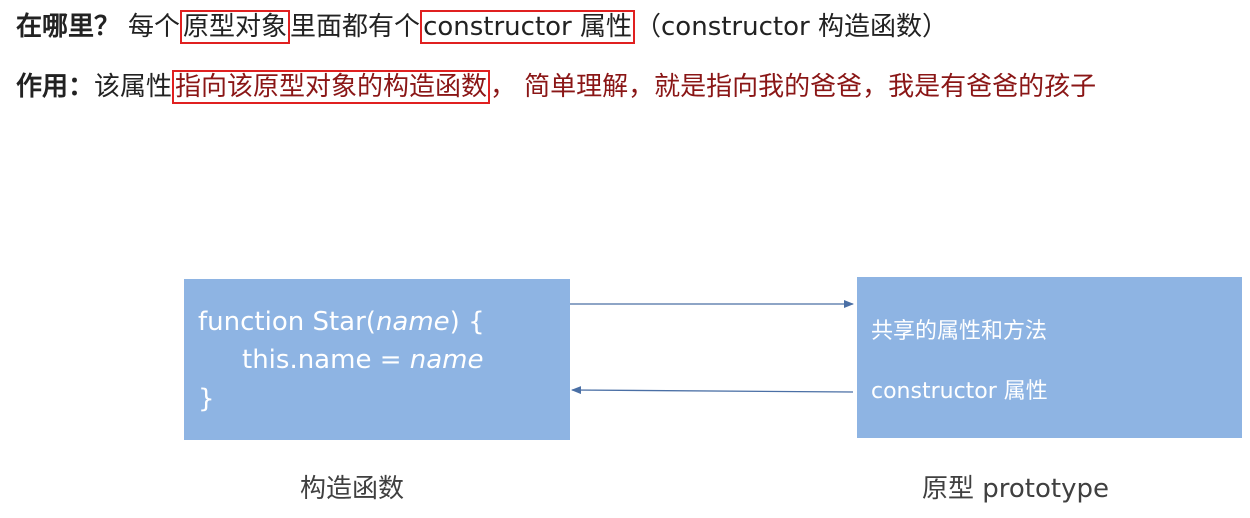 The height and width of the screenshot is (518, 1250). I want to click on arrows-layer, so click(712, 347).